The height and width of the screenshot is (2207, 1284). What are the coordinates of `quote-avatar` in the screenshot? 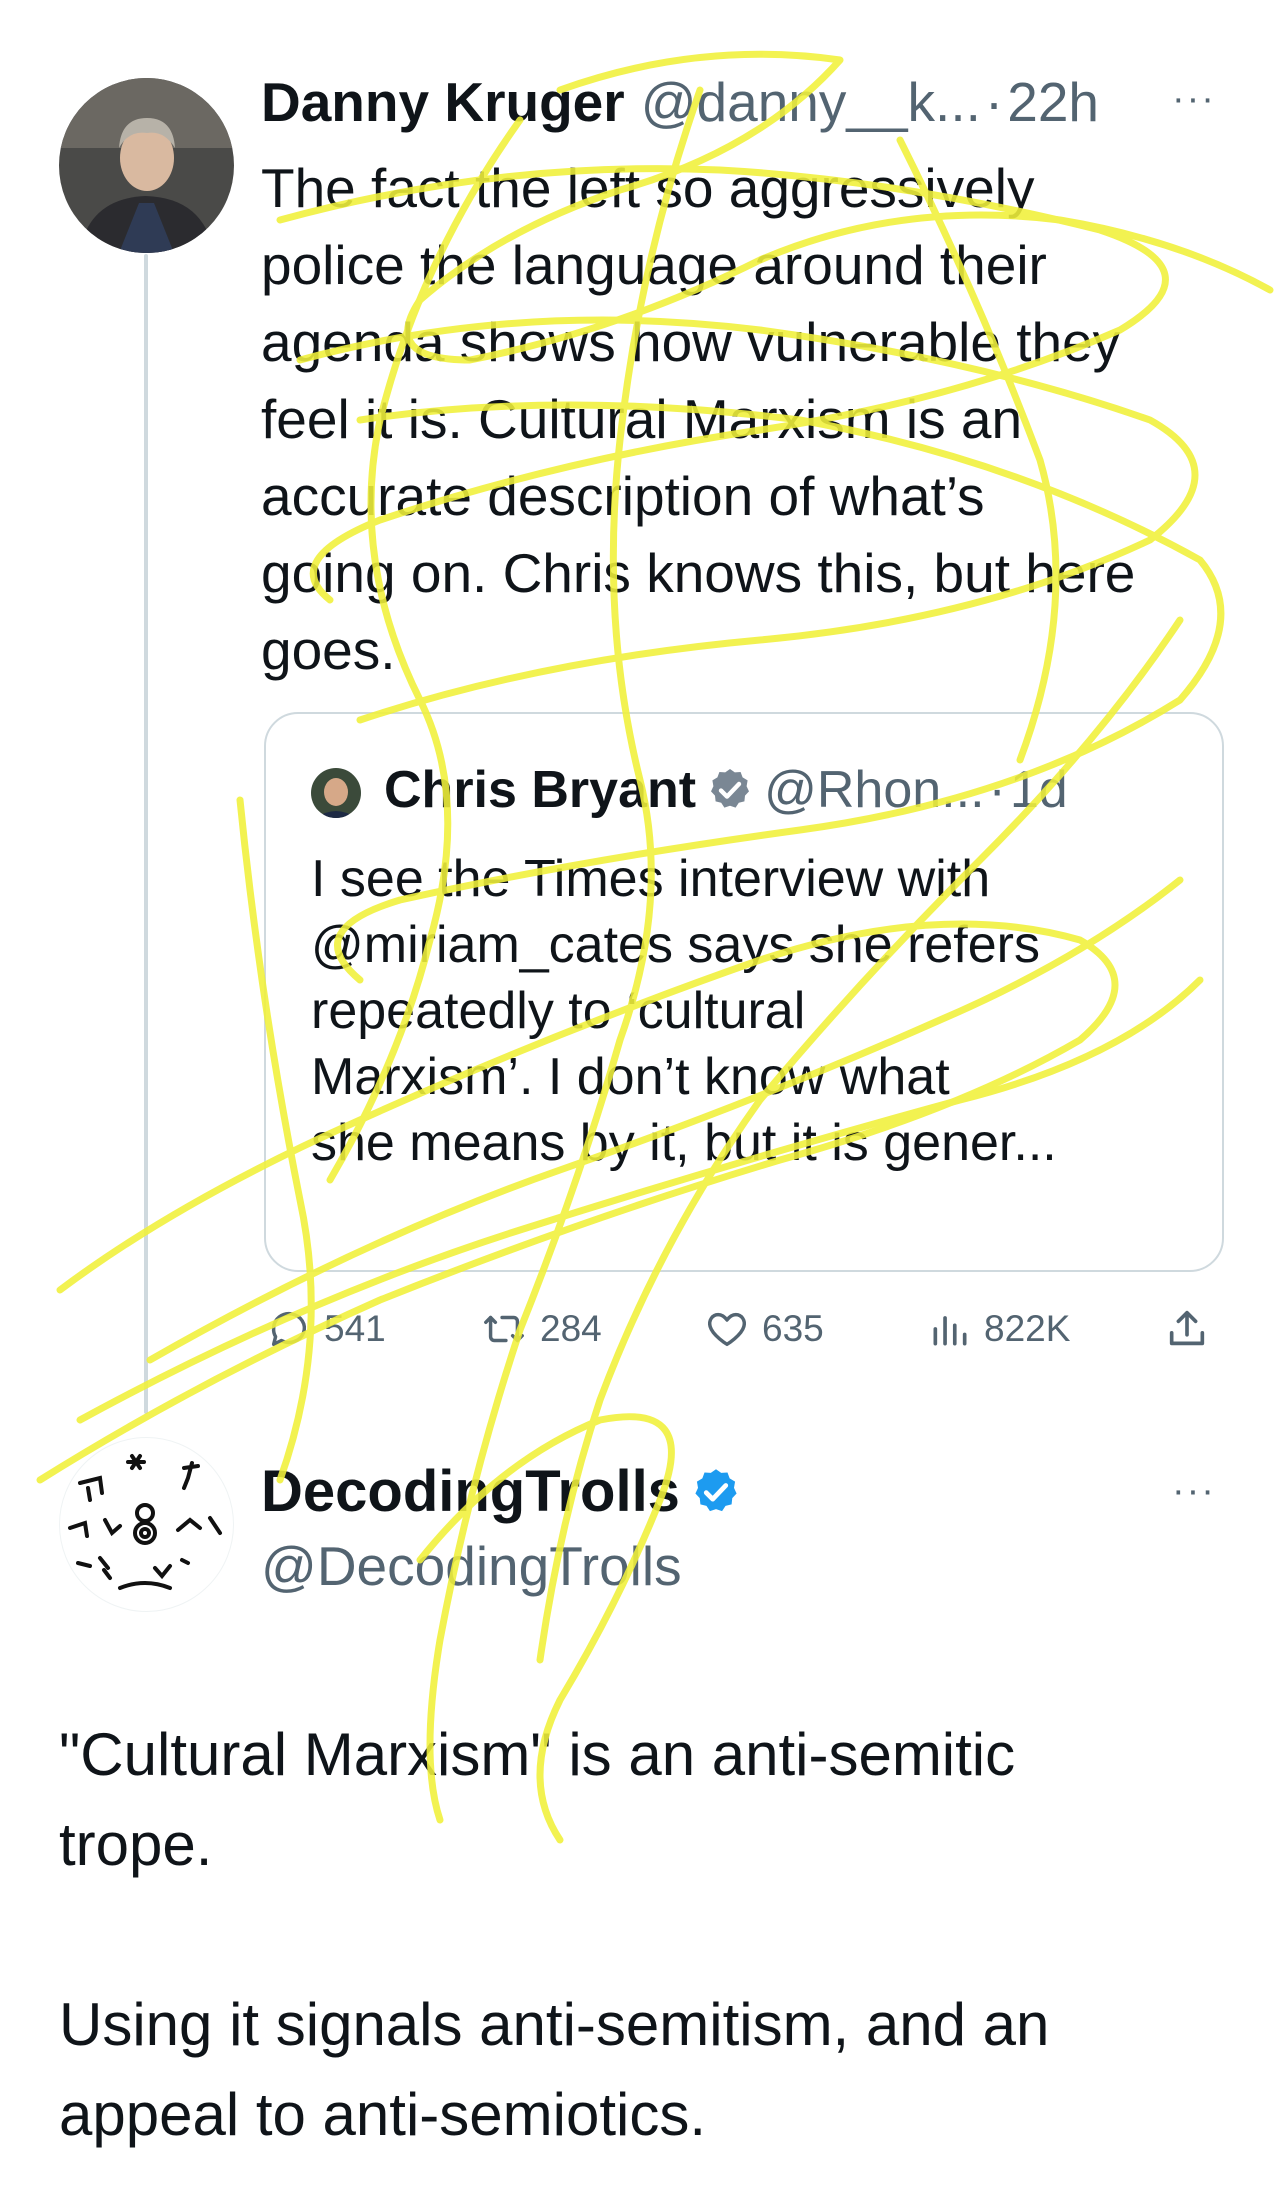 It's located at (336, 793).